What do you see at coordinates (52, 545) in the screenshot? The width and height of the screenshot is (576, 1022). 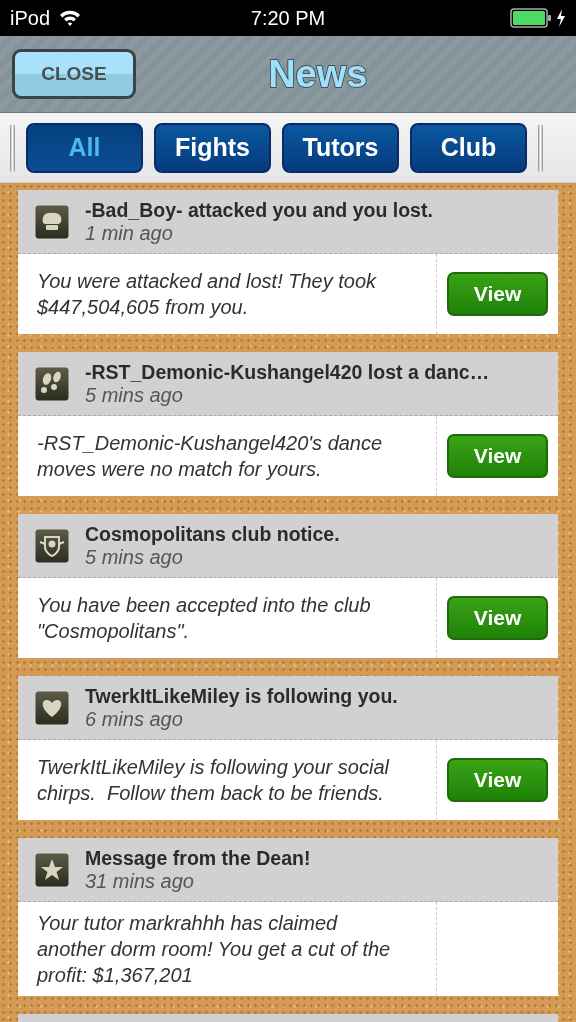 I see `crest-icon` at bounding box center [52, 545].